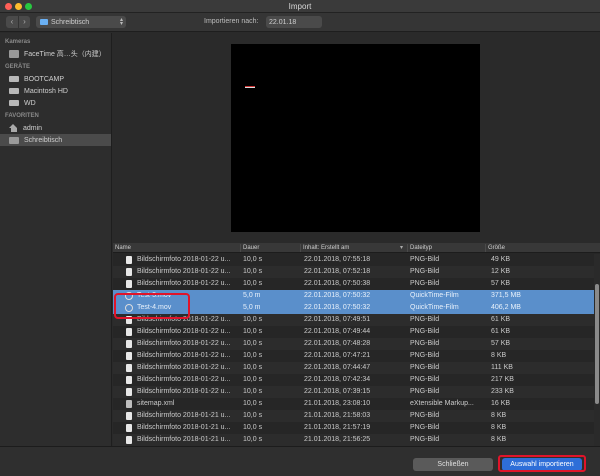 The image size is (600, 476). Describe the element at coordinates (502, 367) in the screenshot. I see `cell-size: 111 KB` at that location.